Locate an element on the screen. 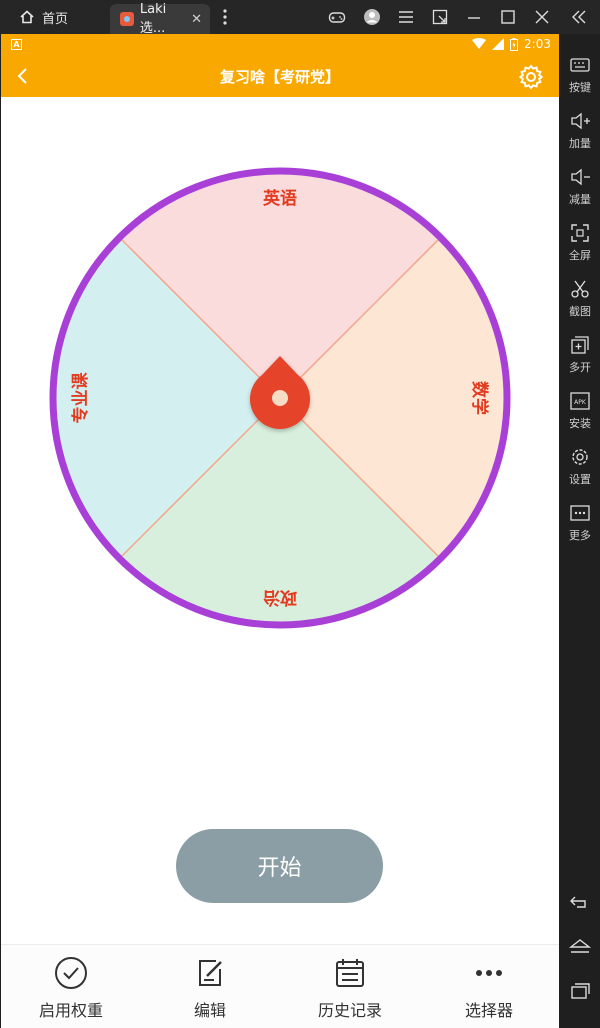  scissors-icon is located at coordinates (580, 289).